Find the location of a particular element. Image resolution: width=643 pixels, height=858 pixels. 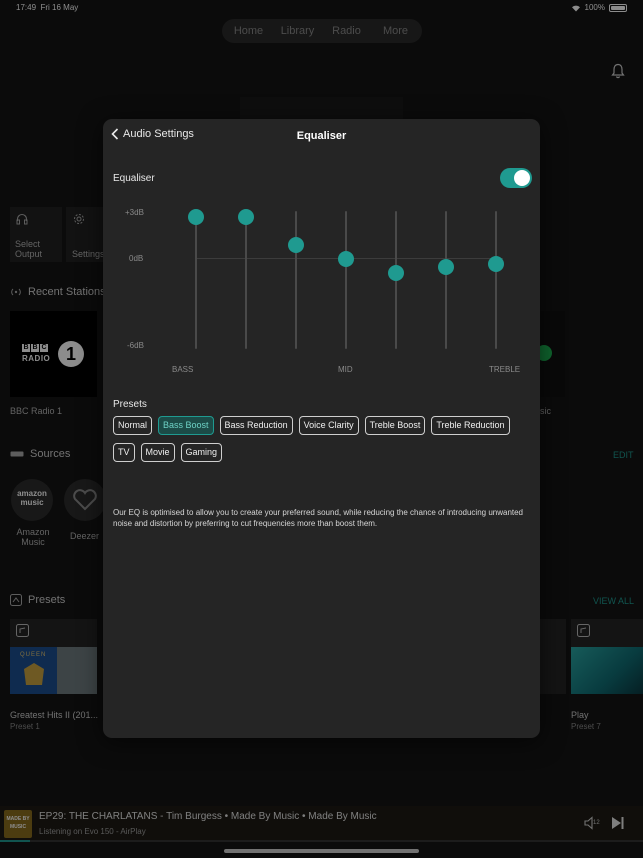

preset-chip-treble-boost: Treble Boost is located at coordinates (395, 425).